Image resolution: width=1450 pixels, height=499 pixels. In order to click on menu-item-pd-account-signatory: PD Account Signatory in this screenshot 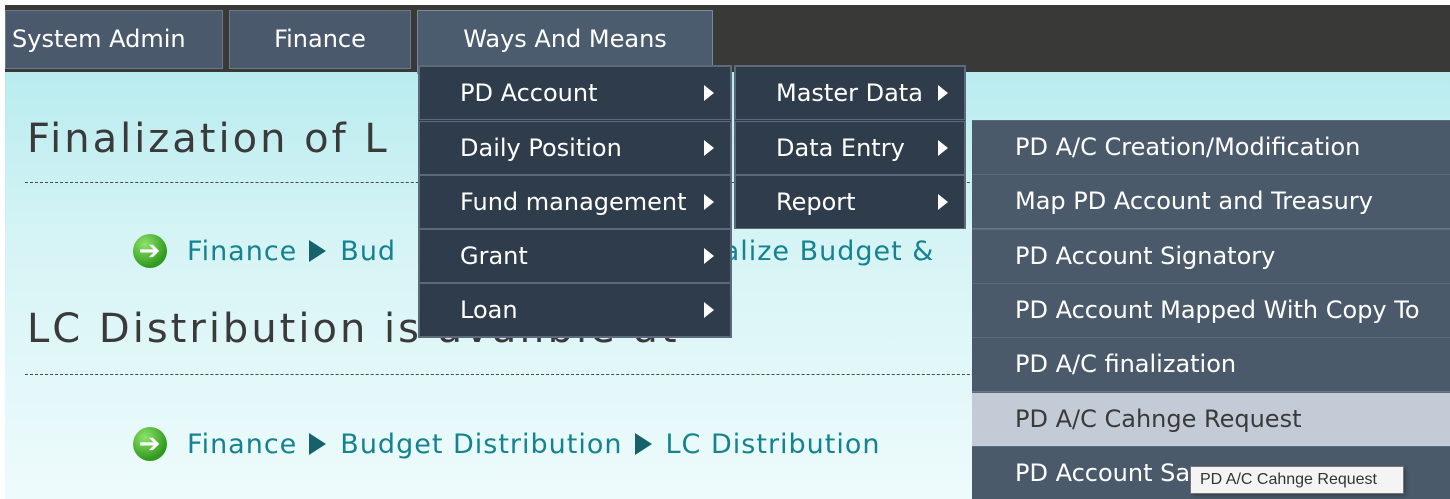, I will do `click(1211, 256)`.